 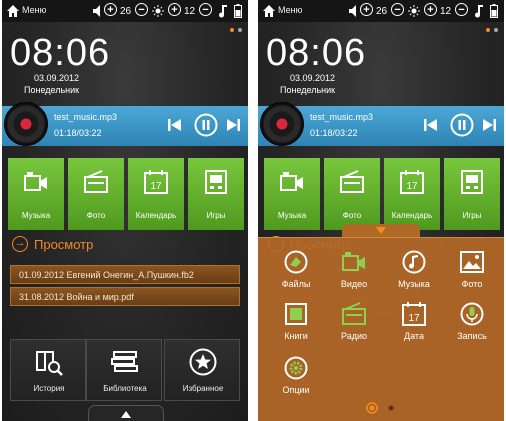 I want to click on tile-label: Избранное, so click(x=203, y=388).